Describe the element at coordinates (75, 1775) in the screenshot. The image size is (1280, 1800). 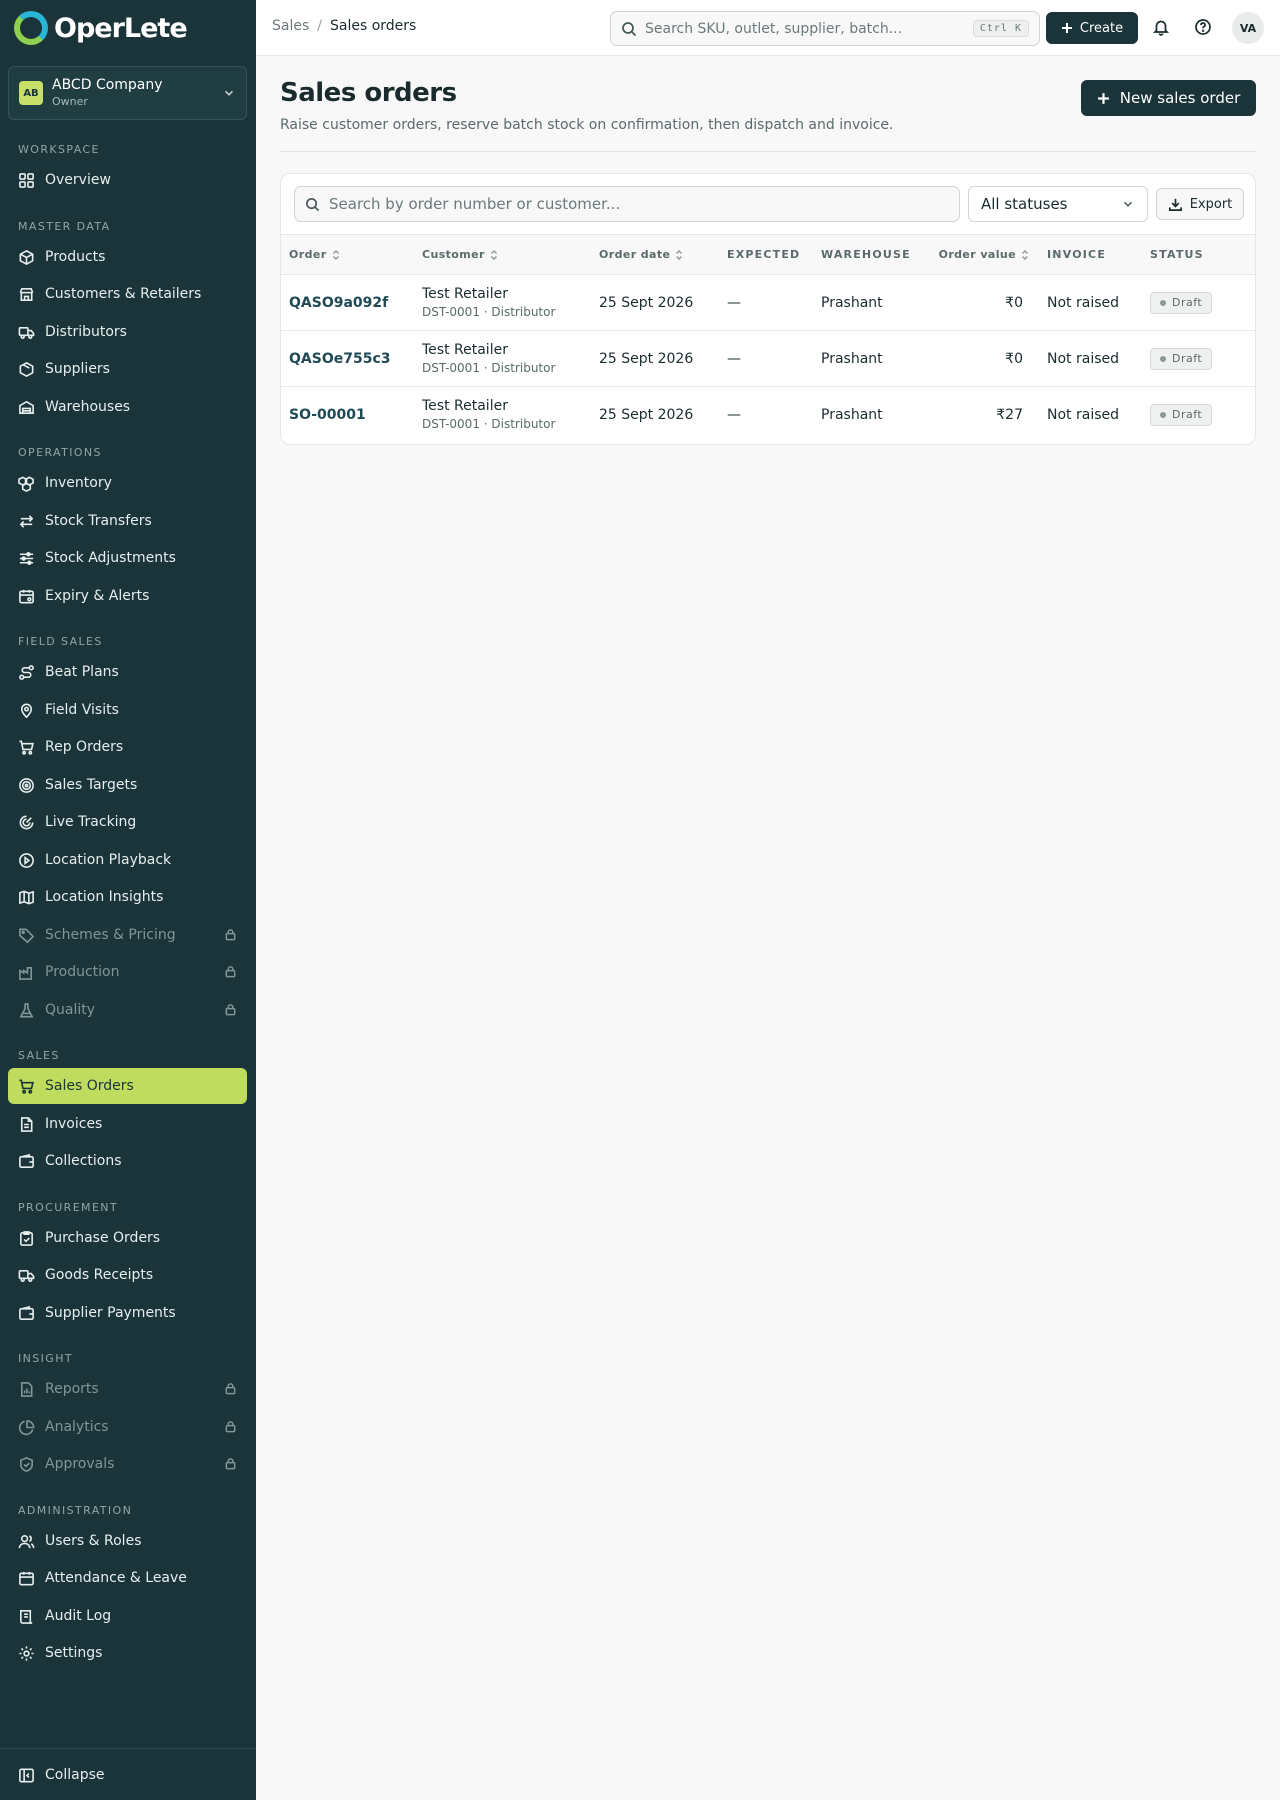
I see `collapse-label: Collapse` at that location.